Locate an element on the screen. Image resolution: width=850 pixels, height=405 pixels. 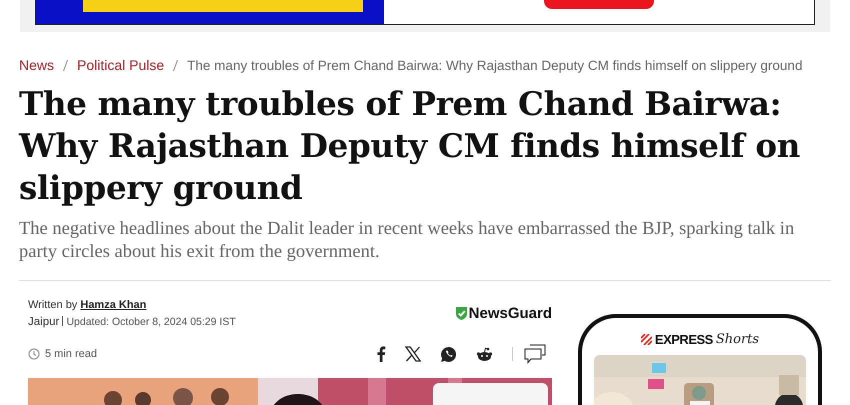
reddit-share-button is located at coordinates (484, 354).